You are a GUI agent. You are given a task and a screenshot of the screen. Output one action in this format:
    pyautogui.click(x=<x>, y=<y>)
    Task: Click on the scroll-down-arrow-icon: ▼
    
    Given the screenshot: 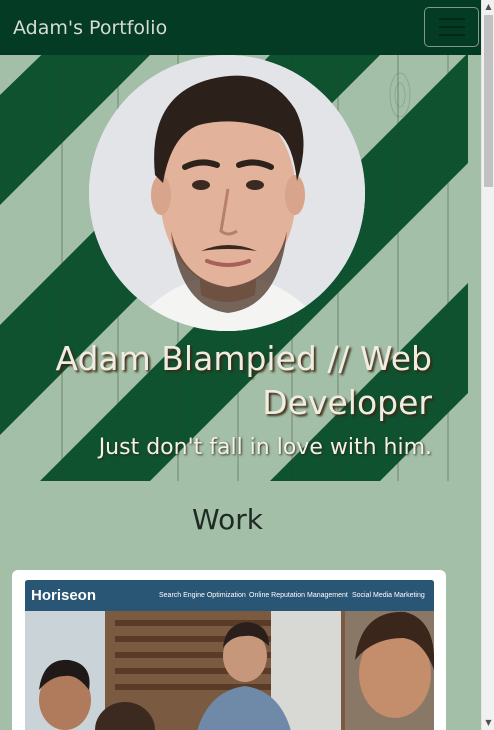 What is the action you would take?
    pyautogui.click(x=488, y=722)
    